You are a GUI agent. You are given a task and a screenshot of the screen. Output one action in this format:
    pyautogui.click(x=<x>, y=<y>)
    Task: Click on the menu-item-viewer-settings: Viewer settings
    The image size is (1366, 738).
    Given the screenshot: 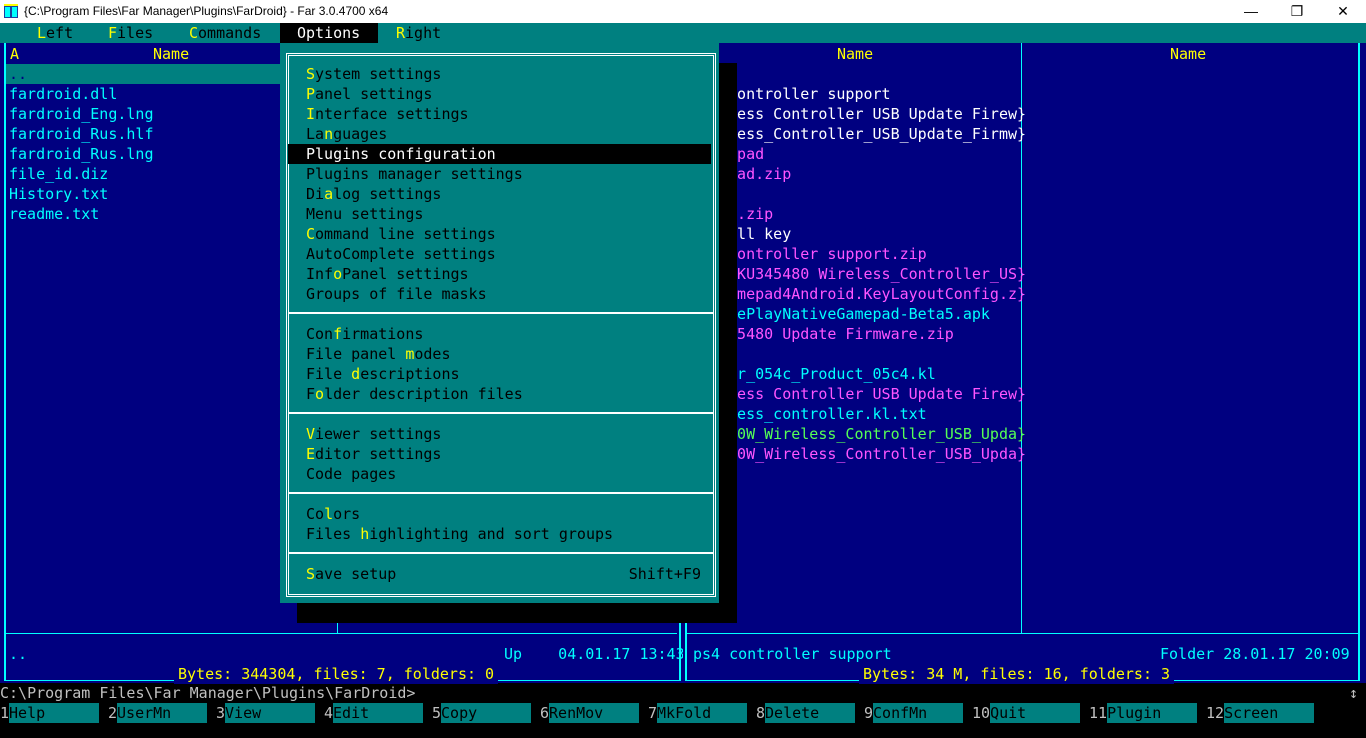 What is the action you would take?
    pyautogui.click(x=499, y=434)
    